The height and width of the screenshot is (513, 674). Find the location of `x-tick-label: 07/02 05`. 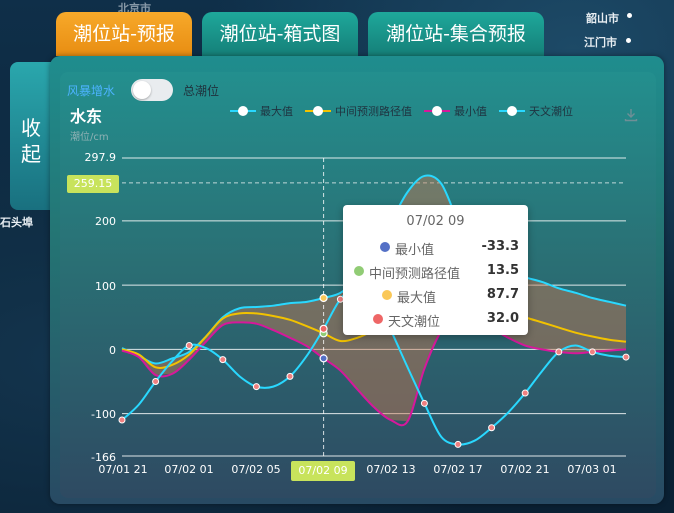

x-tick-label: 07/02 05 is located at coordinates (256, 469).